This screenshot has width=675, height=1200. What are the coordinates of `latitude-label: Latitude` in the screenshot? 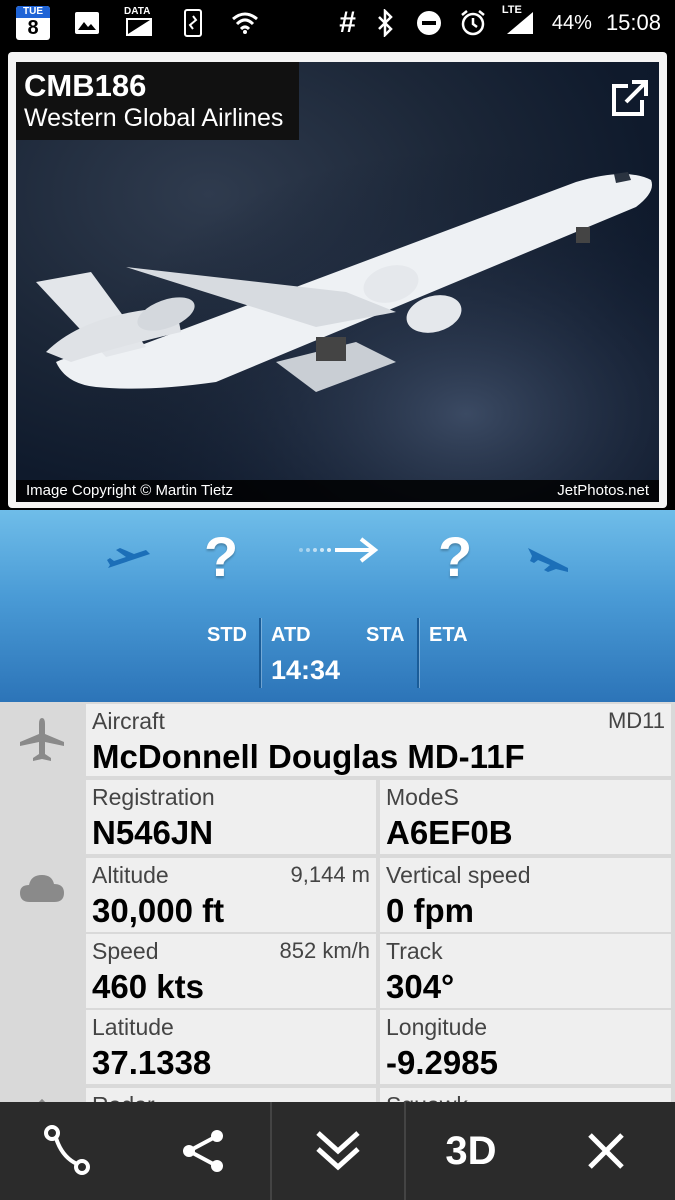 It's located at (133, 1027).